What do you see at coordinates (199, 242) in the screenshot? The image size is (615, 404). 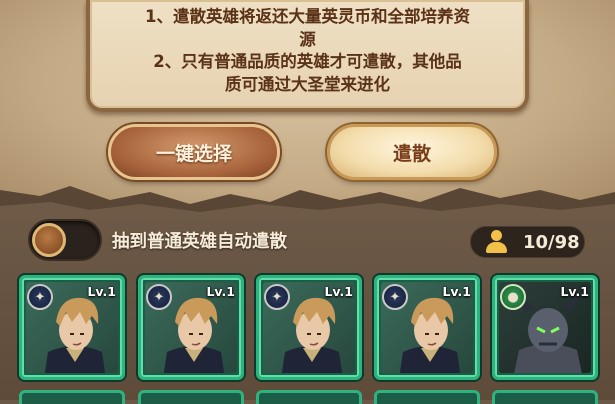 I see `auto-disband-label: 抽到普通英雄自动遣散` at bounding box center [199, 242].